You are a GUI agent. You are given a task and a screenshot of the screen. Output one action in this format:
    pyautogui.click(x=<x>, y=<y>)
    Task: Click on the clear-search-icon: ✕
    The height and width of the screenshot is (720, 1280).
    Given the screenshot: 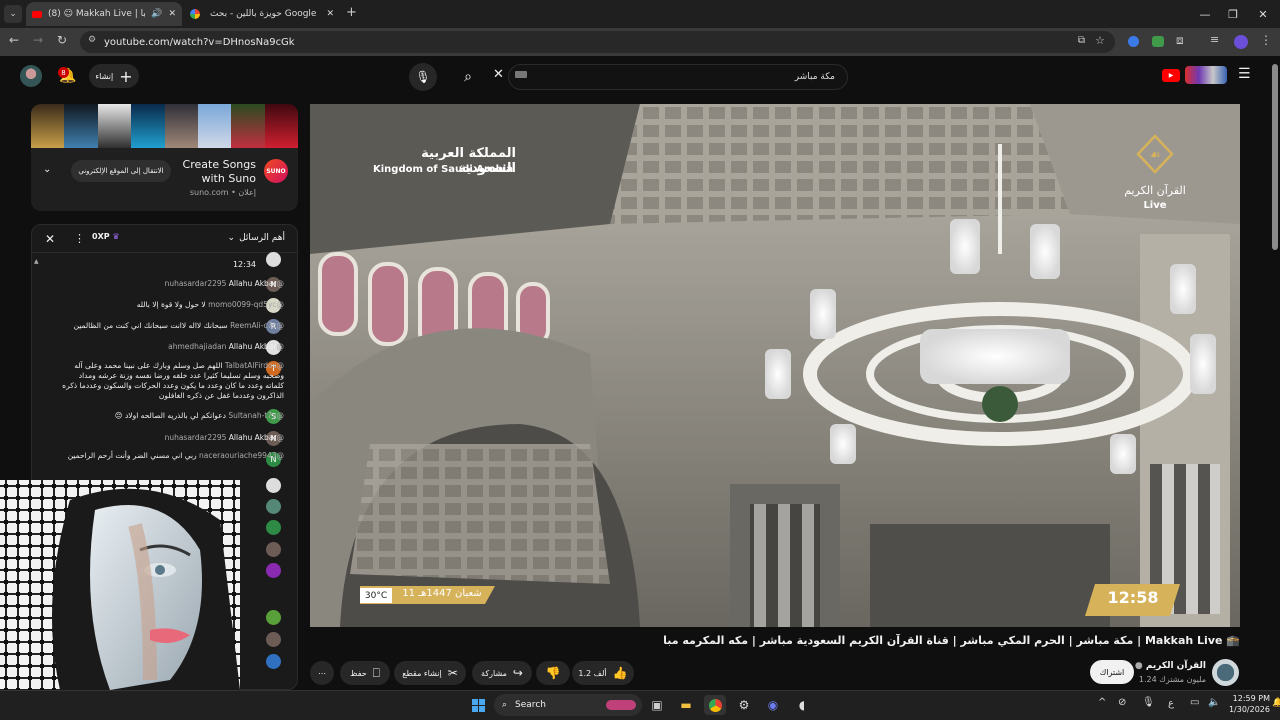 What is the action you would take?
    pyautogui.click(x=498, y=74)
    